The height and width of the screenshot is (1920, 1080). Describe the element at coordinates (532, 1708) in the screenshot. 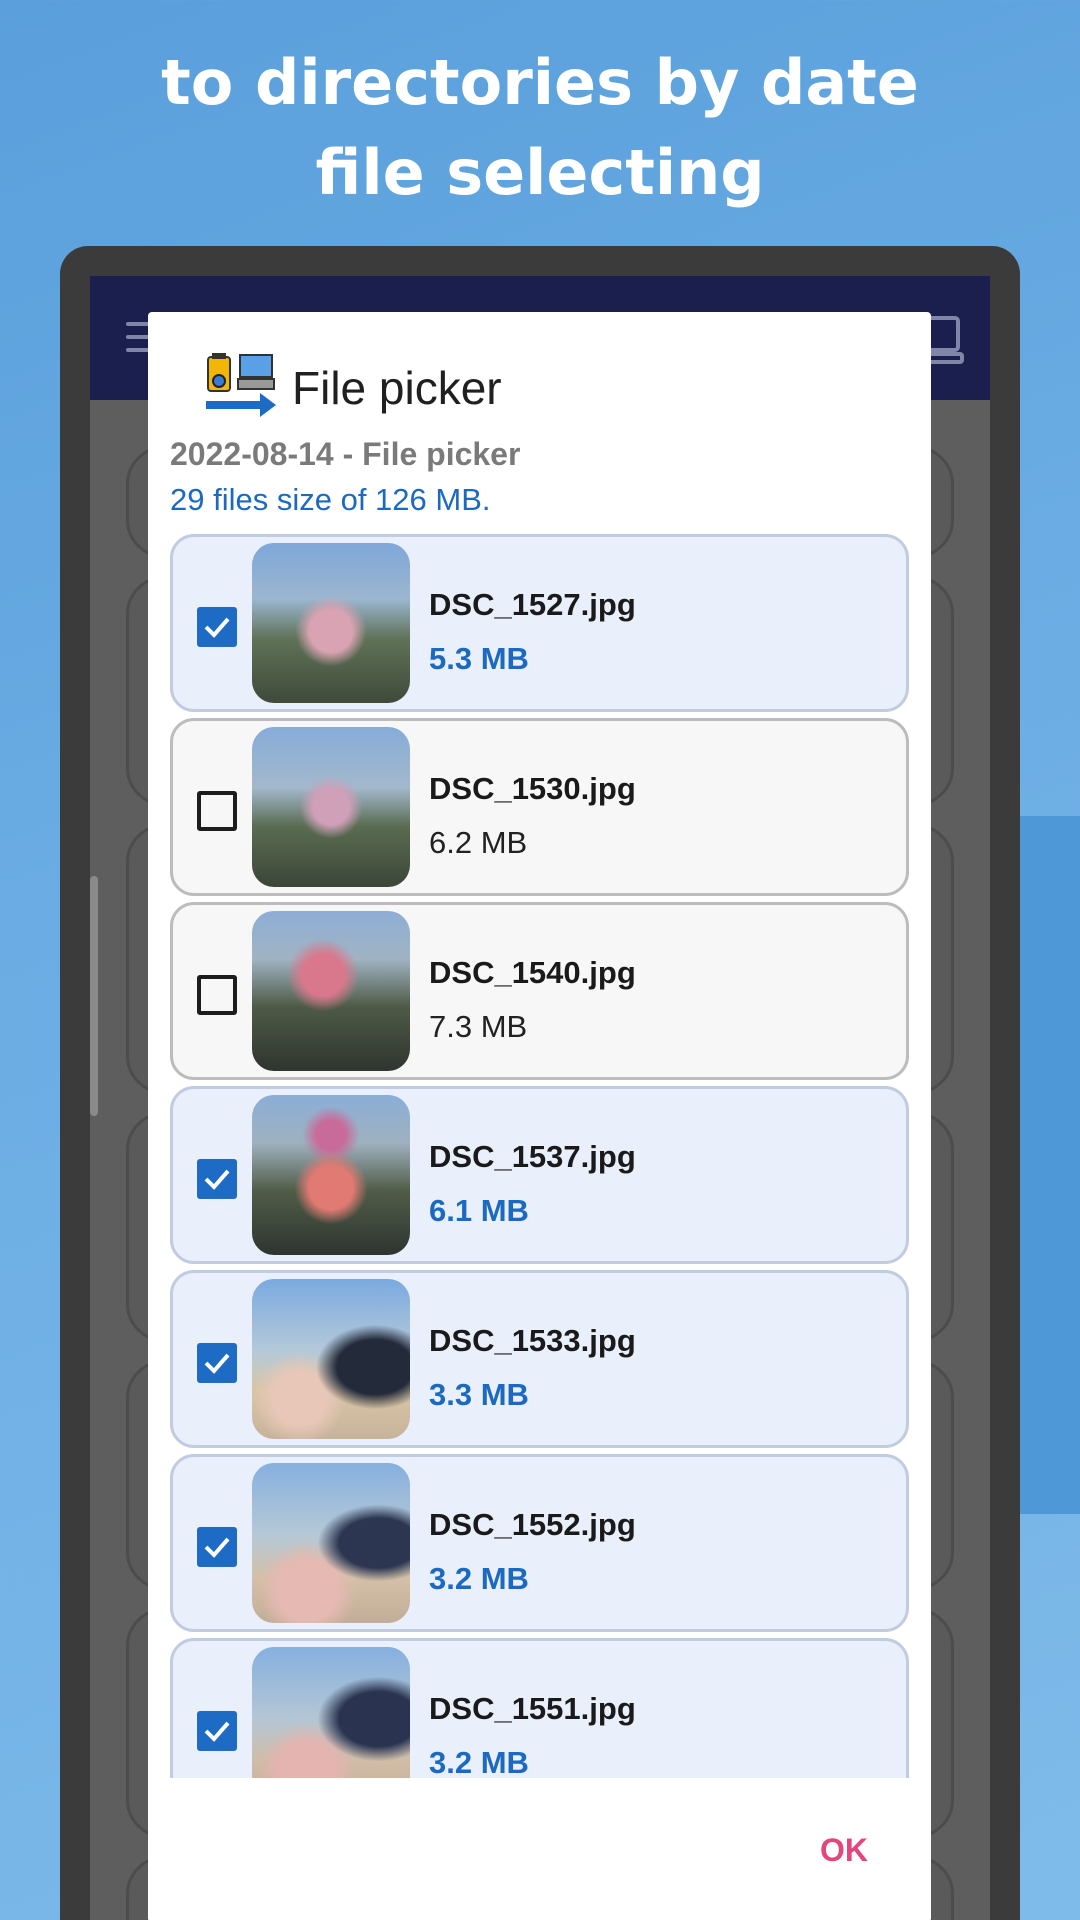

I see `file-name: DSC_1551.jpg` at that location.